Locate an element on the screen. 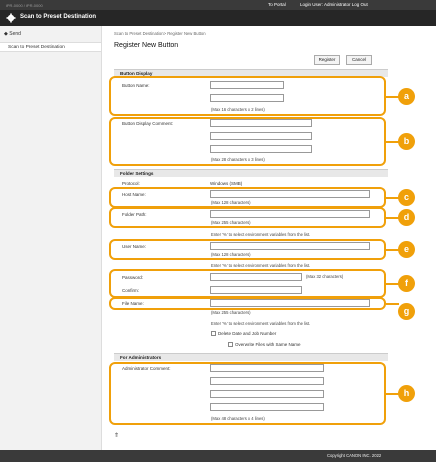  send-back-link: ◆ Send is located at coordinates (12, 34).